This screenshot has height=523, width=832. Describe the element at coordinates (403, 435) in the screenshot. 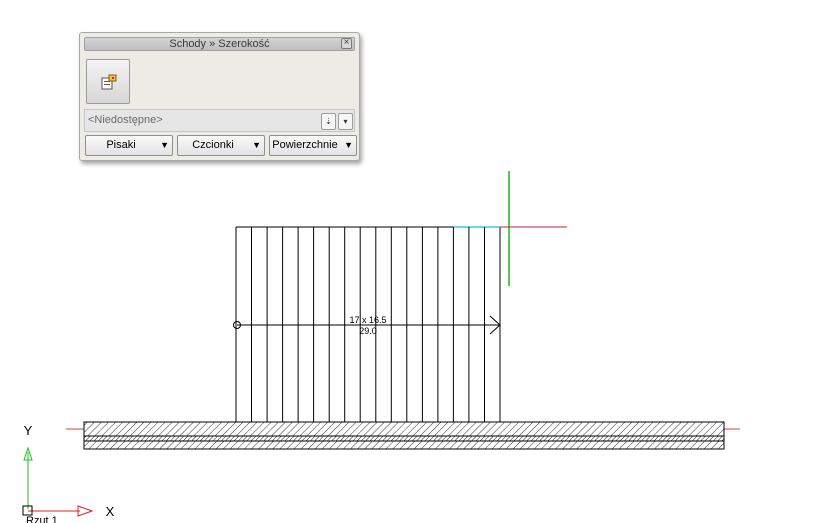

I see `floor-slab` at that location.